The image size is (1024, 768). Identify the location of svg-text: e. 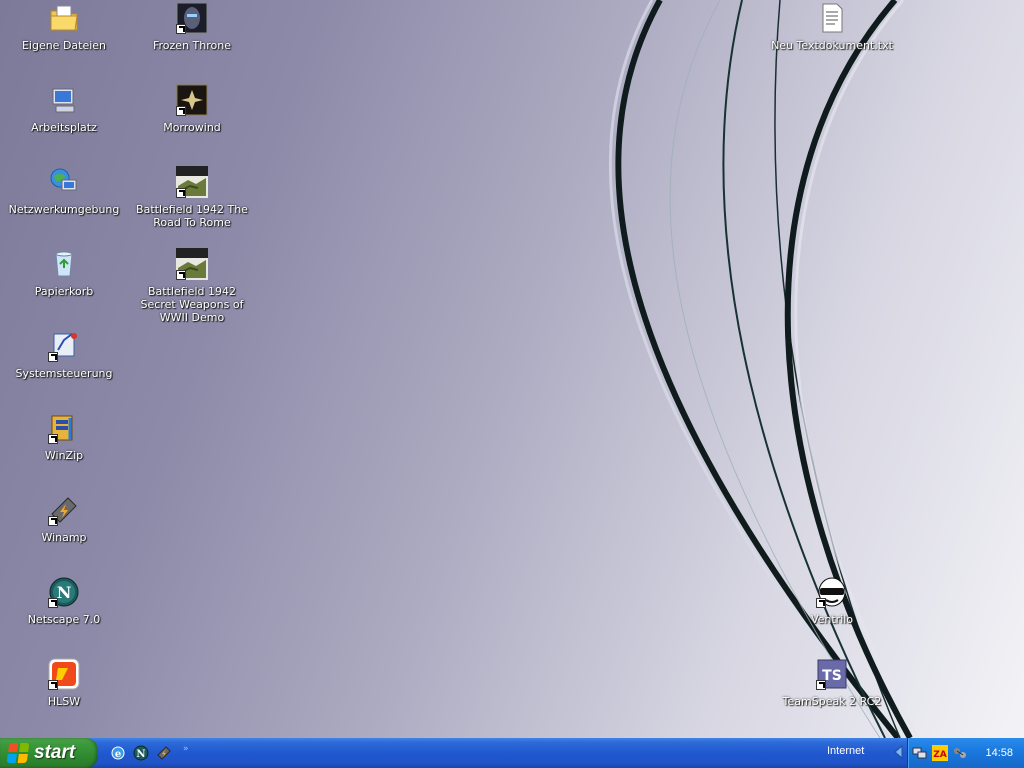
(118, 754).